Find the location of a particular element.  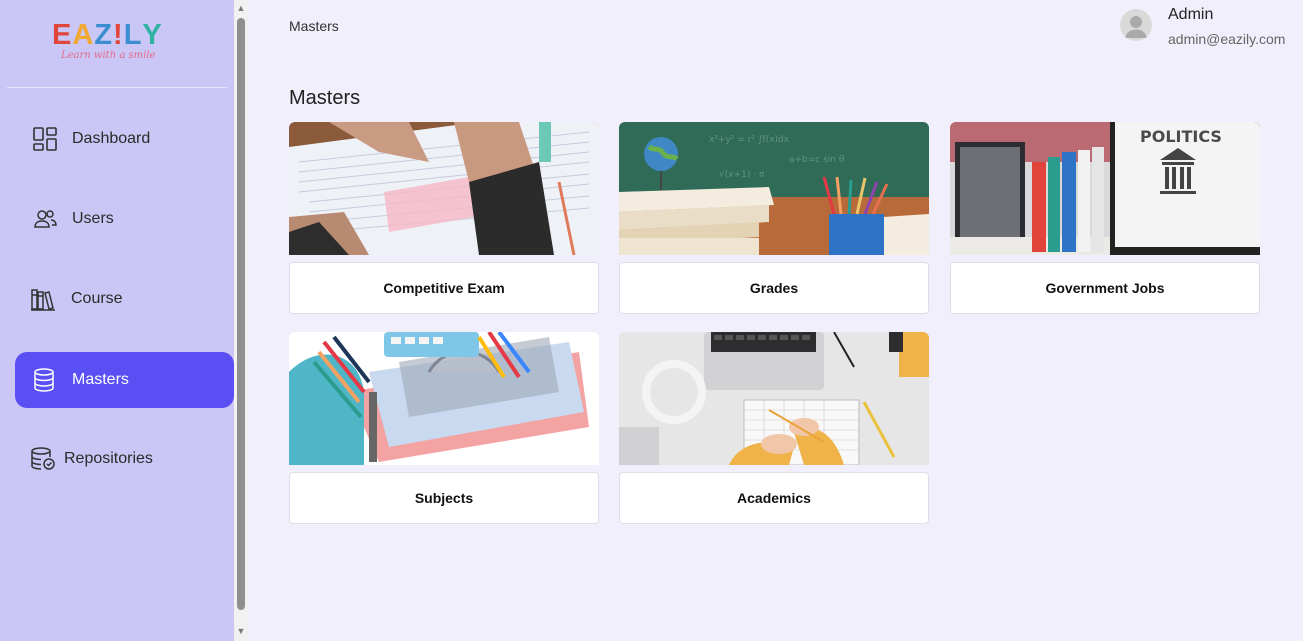

sidebar-divider is located at coordinates (117, 87).